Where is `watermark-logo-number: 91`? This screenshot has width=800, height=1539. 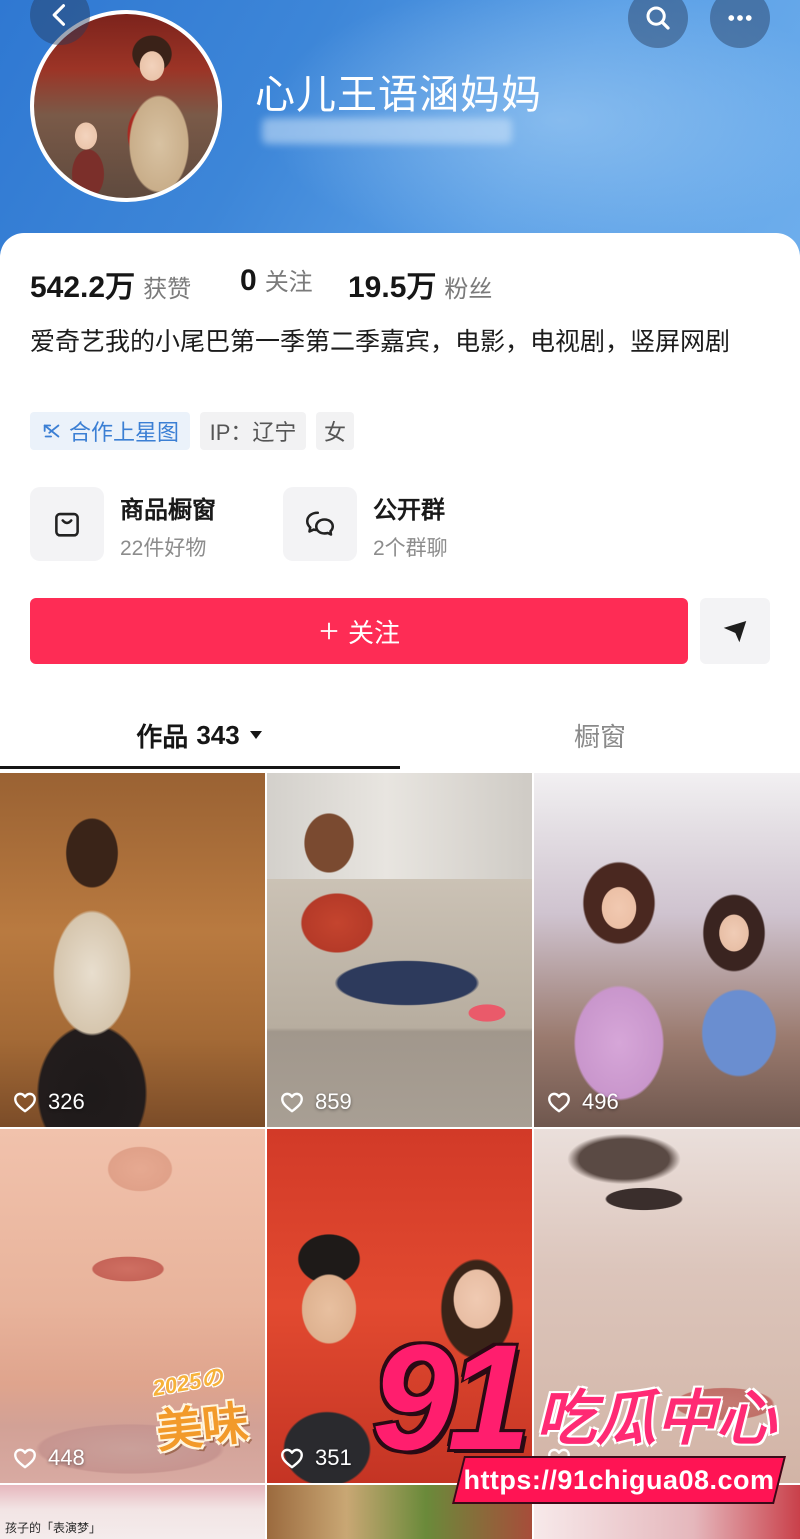
watermark-logo-number: 91 is located at coordinates (451, 1397).